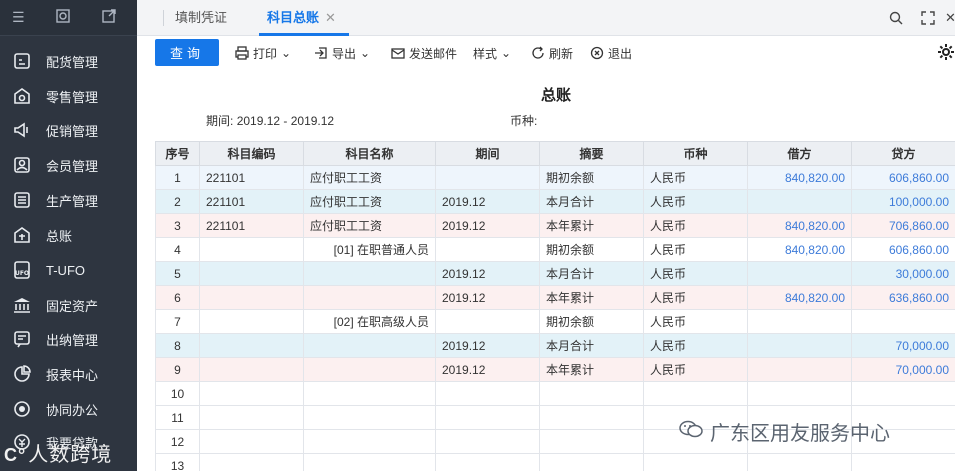 The image size is (955, 471). Describe the element at coordinates (369, 153) in the screenshot. I see `column-header: 科目名称` at that location.